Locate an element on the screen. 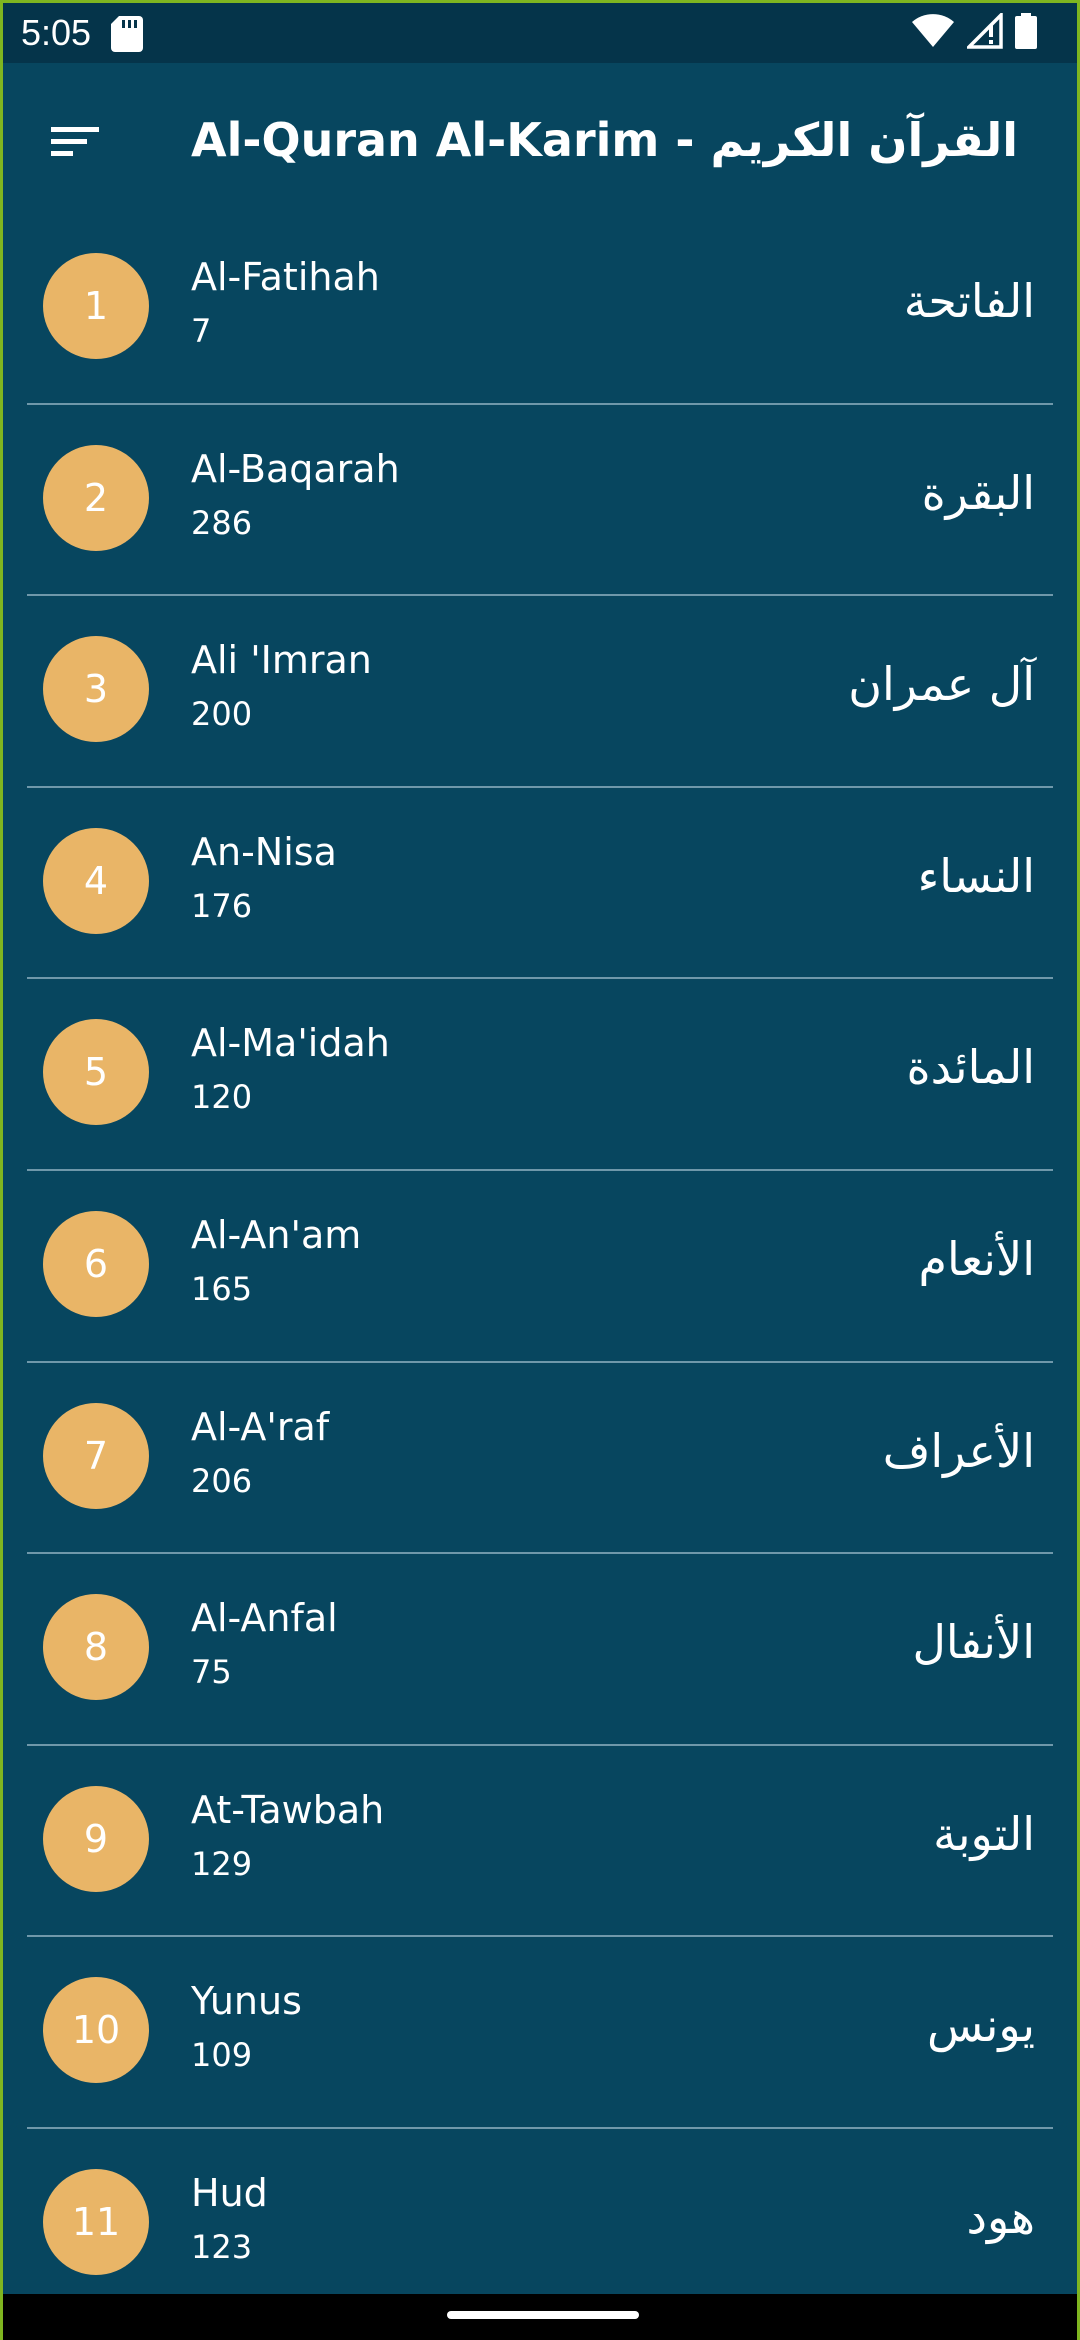 This screenshot has width=1080, height=2340. surah-name: Ali 'Imran is located at coordinates (281, 660).